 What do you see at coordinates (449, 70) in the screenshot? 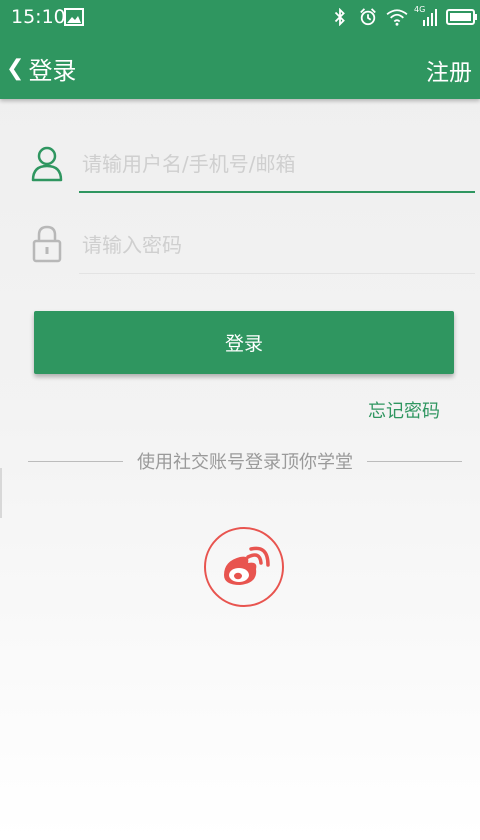
I see `register-button: 注册` at bounding box center [449, 70].